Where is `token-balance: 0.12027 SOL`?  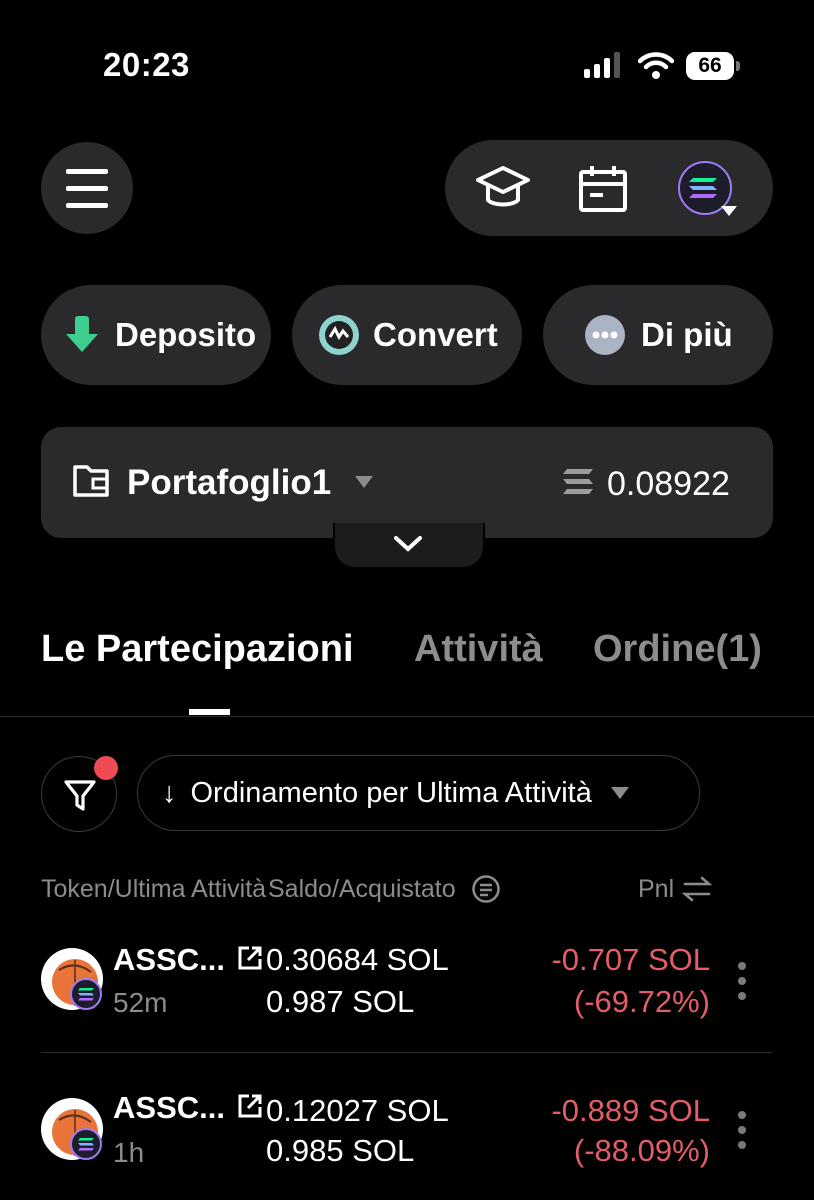
token-balance: 0.12027 SOL is located at coordinates (357, 1110).